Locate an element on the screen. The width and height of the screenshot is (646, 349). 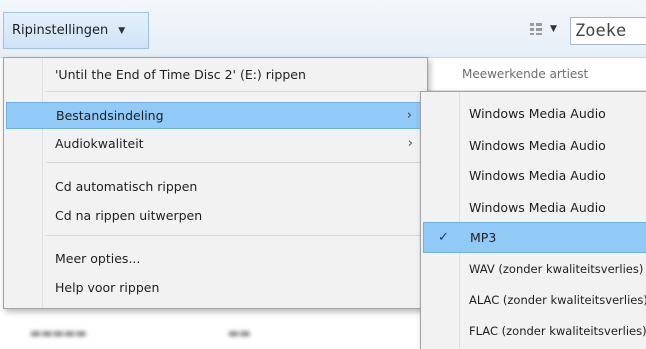
rip-settings-button: Ripinstellingen ▼ is located at coordinates (76, 30).